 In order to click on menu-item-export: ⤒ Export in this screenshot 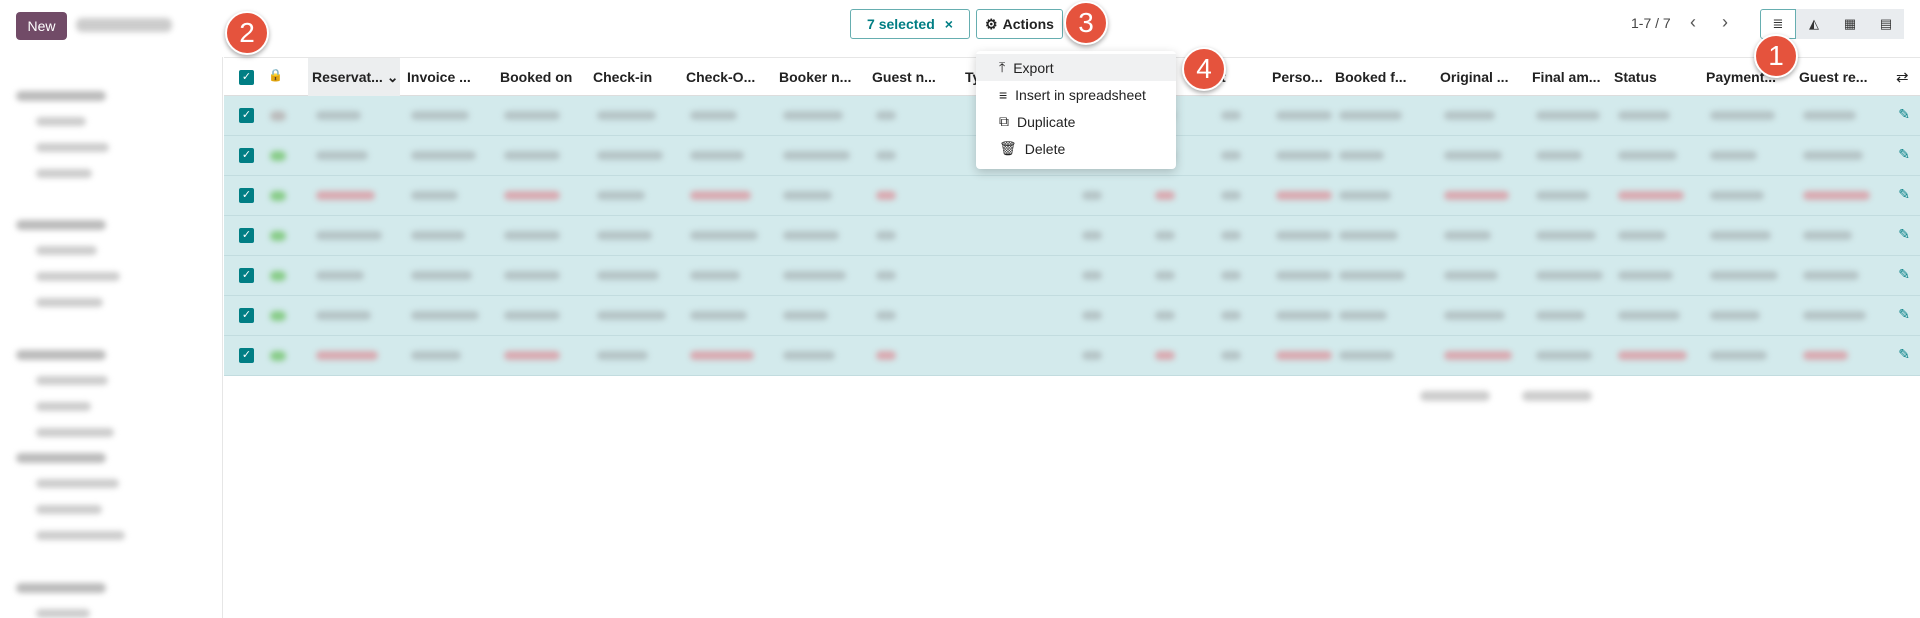, I will do `click(1076, 67)`.